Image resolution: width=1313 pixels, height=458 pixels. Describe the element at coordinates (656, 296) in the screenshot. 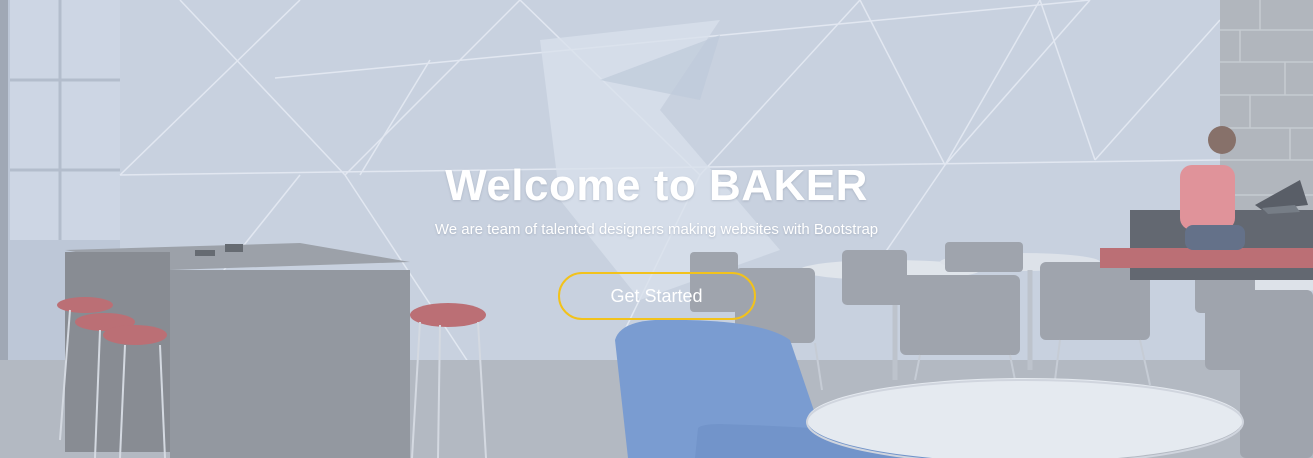

I see `get-started-button: Get Started` at that location.